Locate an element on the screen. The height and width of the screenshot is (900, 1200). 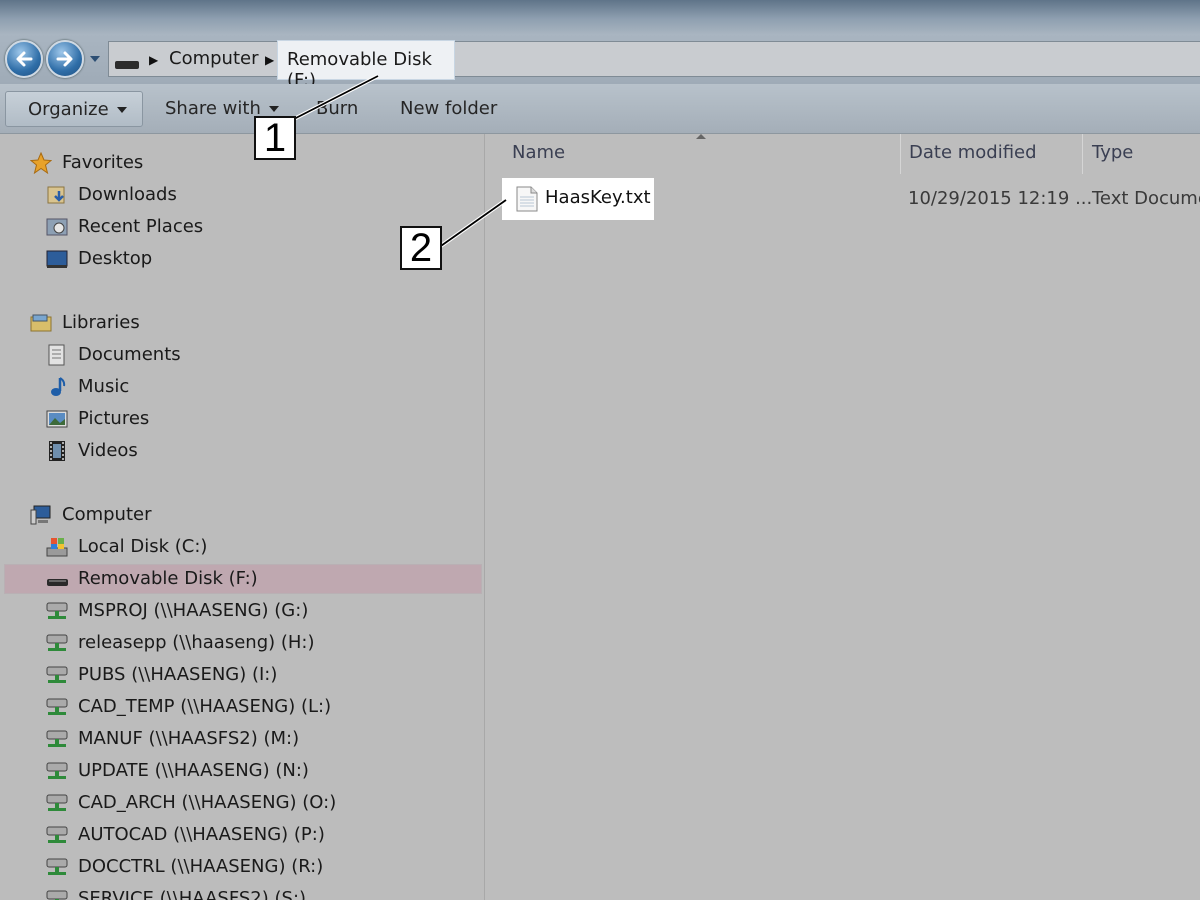
address-row: ▶ Computer ▶ Removable Disk (F:) is located at coordinates (600, 62).